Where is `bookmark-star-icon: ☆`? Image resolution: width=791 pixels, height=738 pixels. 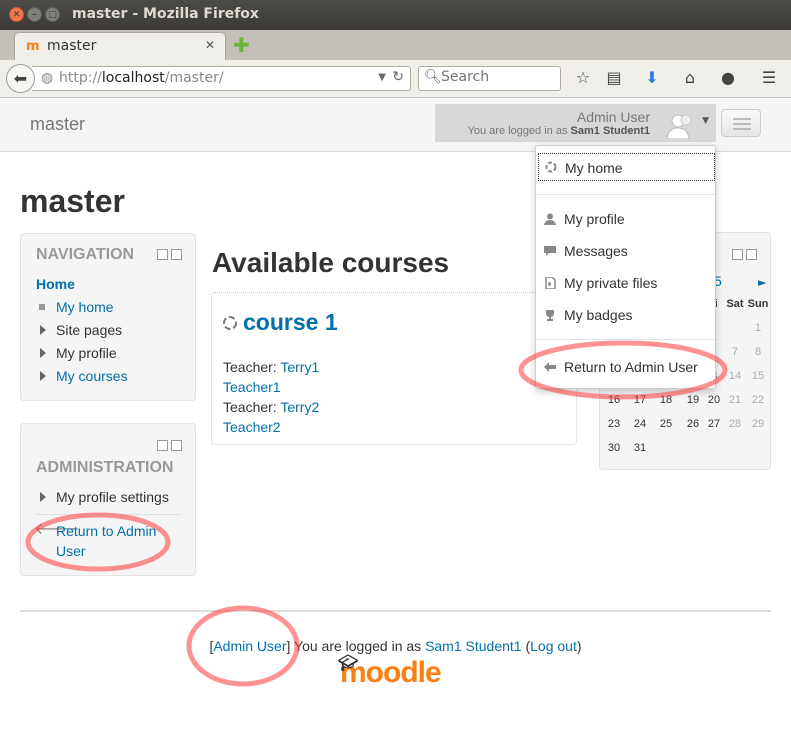 bookmark-star-icon: ☆ is located at coordinates (583, 77).